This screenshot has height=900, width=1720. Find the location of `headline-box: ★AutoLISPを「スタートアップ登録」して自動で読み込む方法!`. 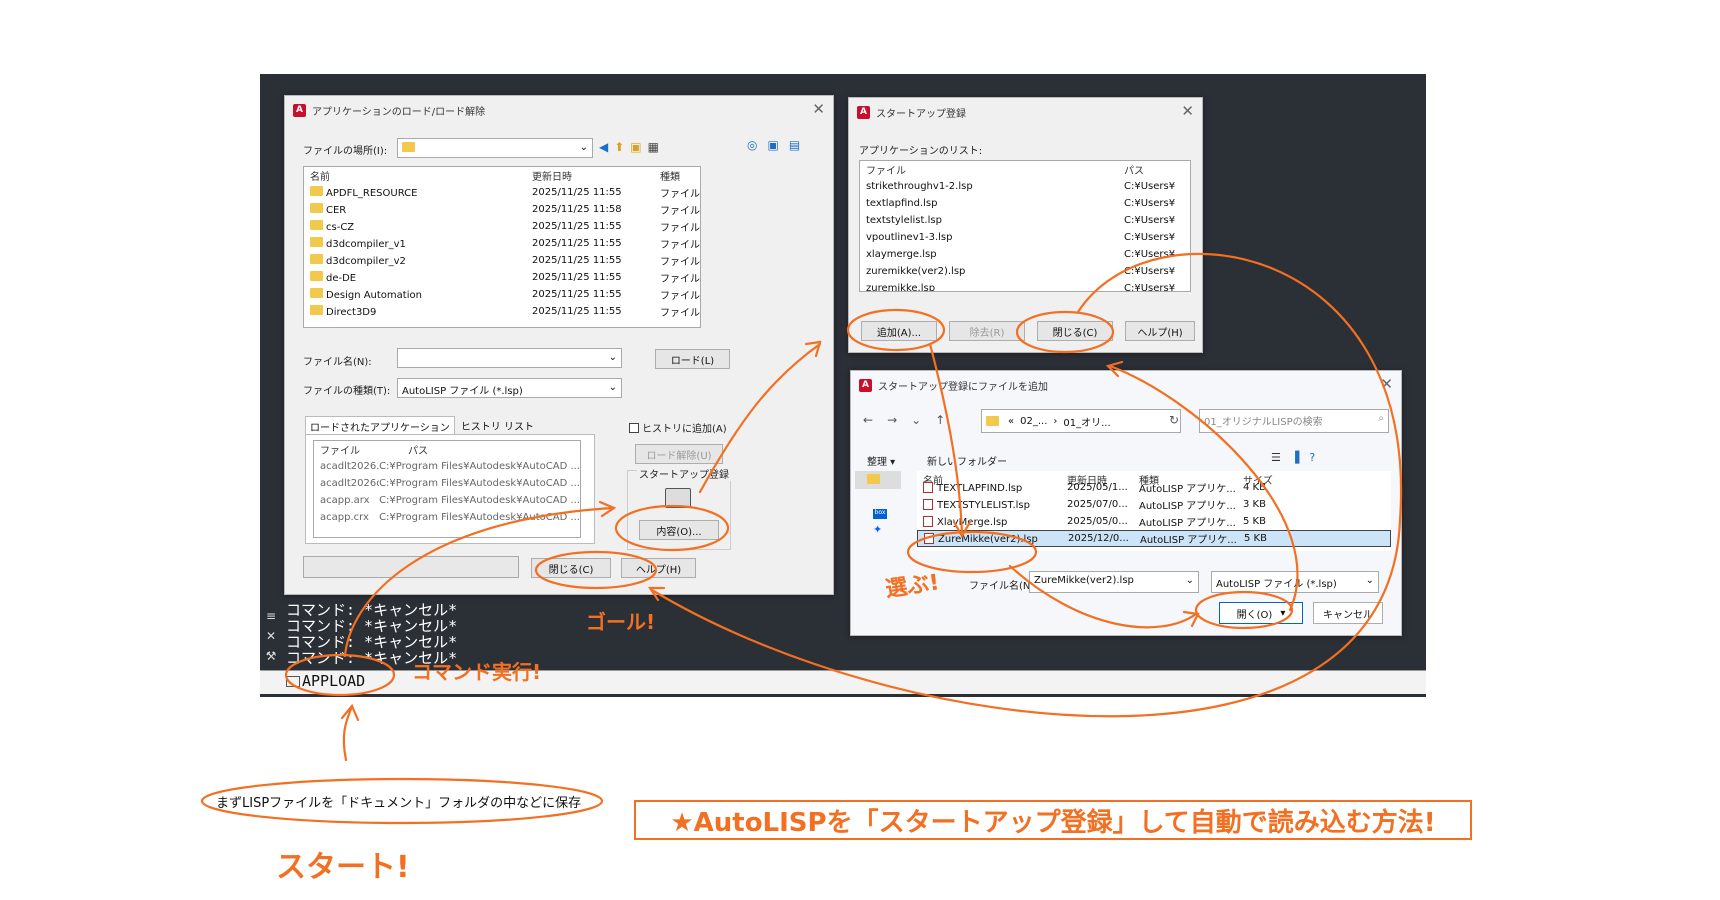

headline-box: ★AutoLISPを「スタートアップ登録」して自動で読み込む方法! is located at coordinates (1053, 820).